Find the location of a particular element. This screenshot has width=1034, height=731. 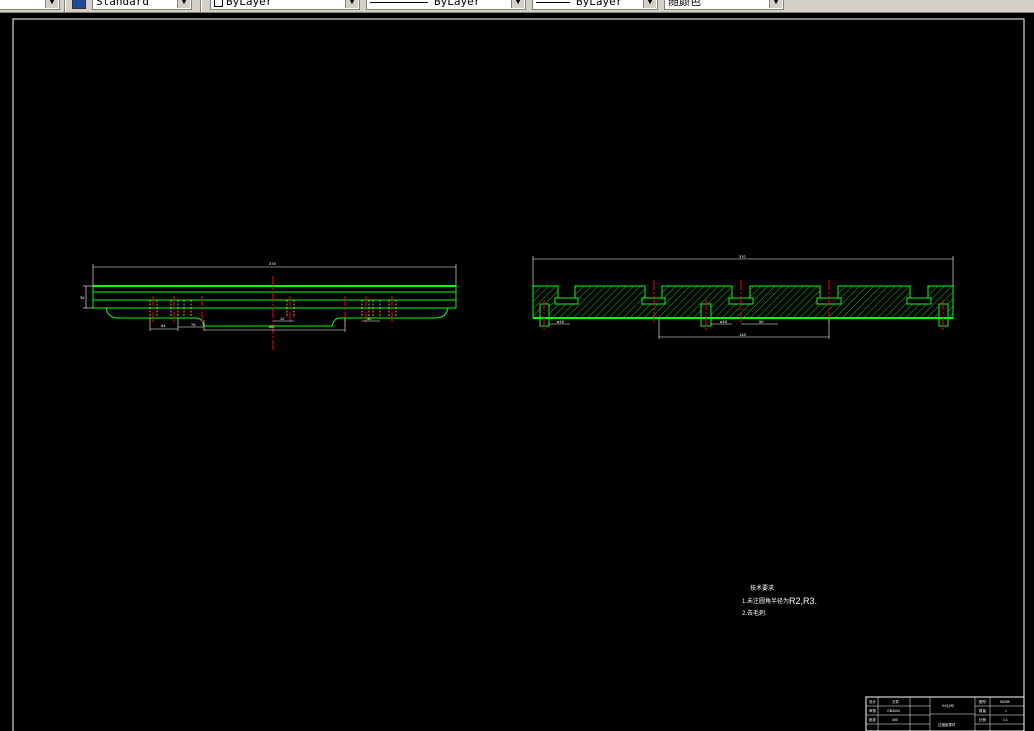

section-overall-dim: 370 is located at coordinates (742, 256).